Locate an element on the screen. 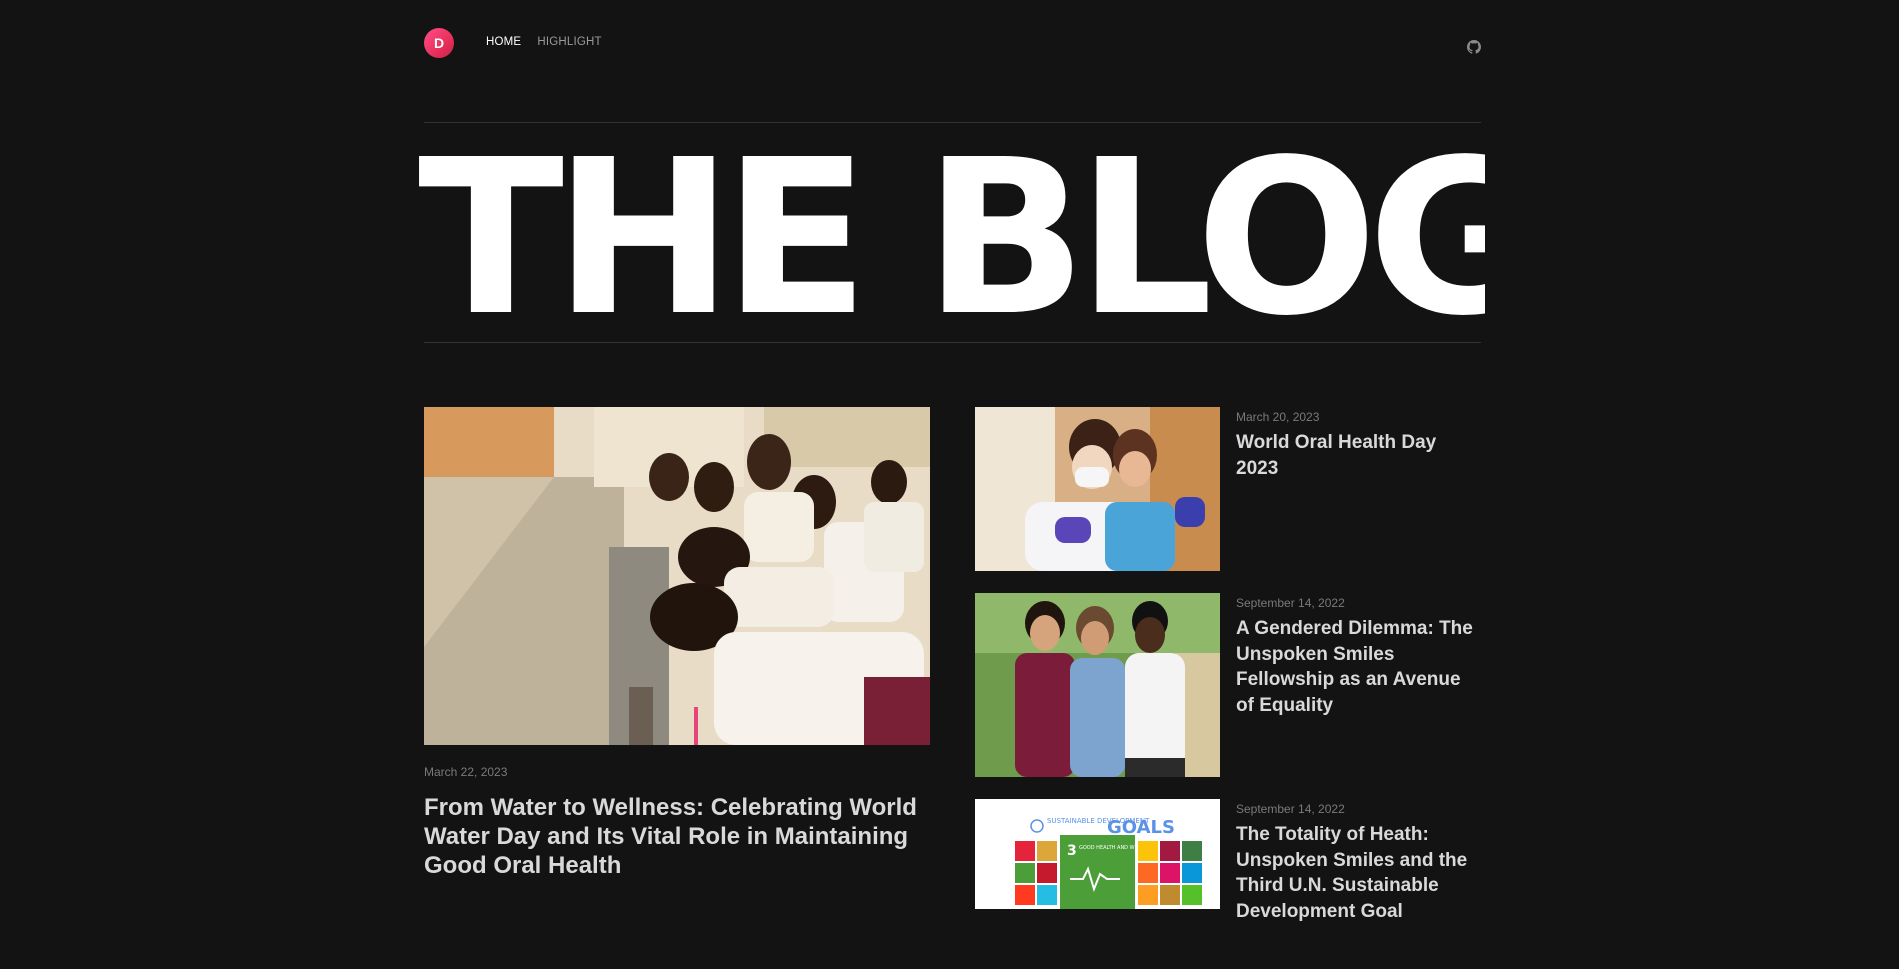 Image resolution: width=1899 pixels, height=969 pixels. featured-post-date: March 22, 2023 is located at coordinates (466, 772).